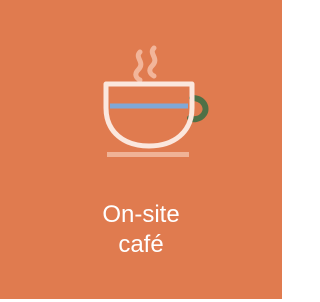 The height and width of the screenshot is (302, 320). Describe the element at coordinates (148, 154) in the screenshot. I see `saucer` at that location.